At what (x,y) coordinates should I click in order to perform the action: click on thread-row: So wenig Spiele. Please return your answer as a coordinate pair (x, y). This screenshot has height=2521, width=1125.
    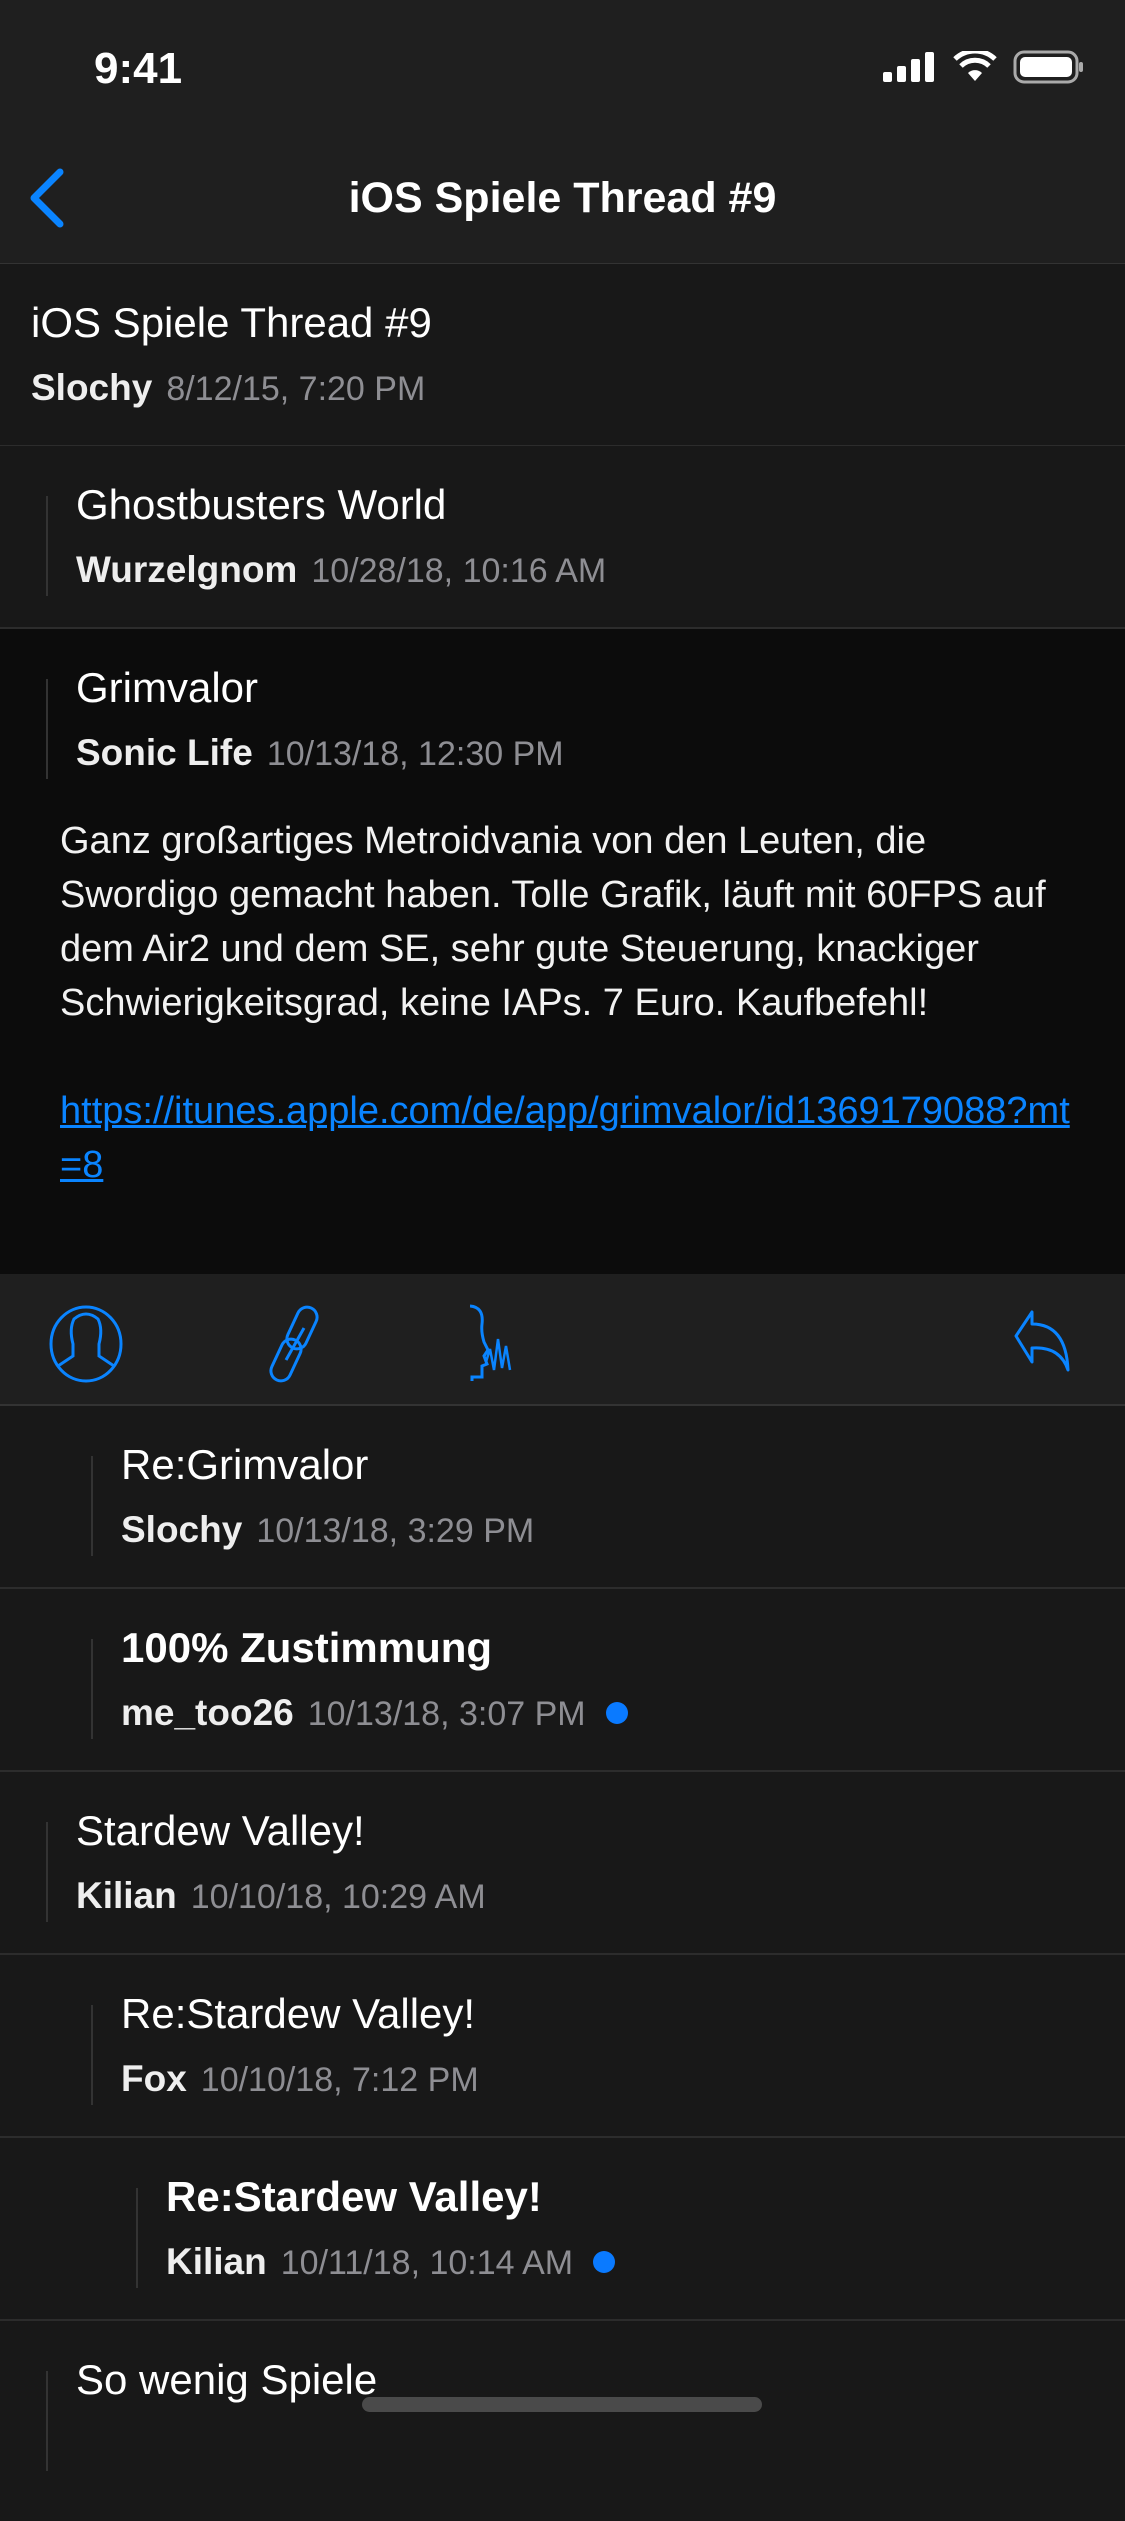
    Looking at the image, I should click on (562, 2421).